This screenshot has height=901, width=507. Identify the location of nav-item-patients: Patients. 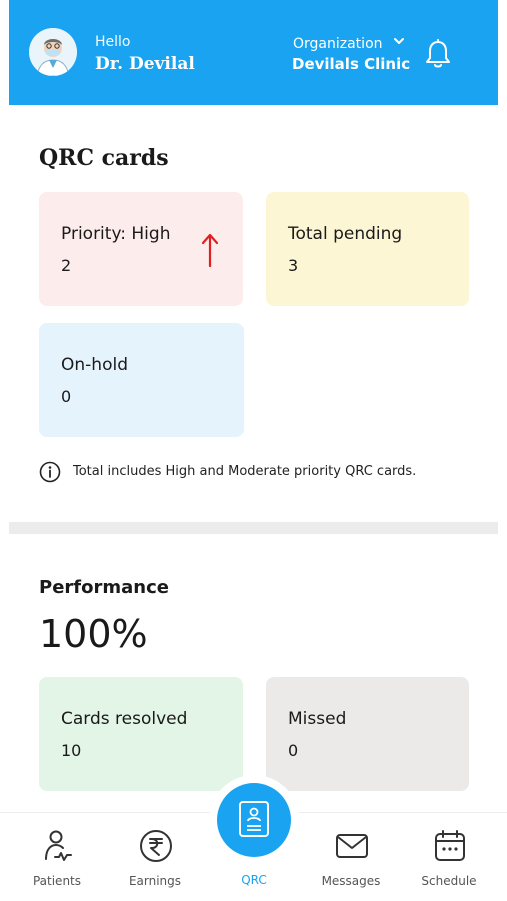
(57, 857).